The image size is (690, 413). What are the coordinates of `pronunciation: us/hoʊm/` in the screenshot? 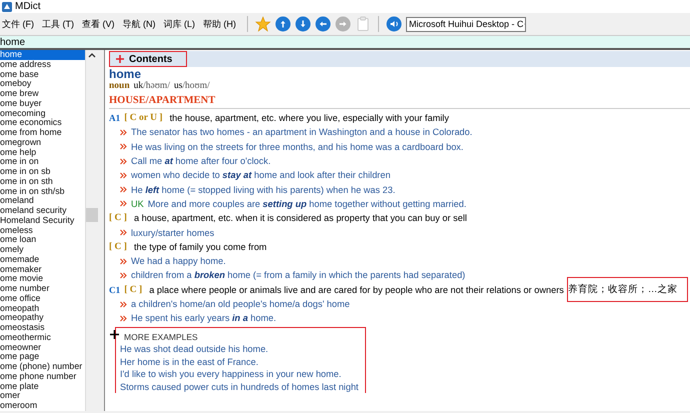 It's located at (192, 86).